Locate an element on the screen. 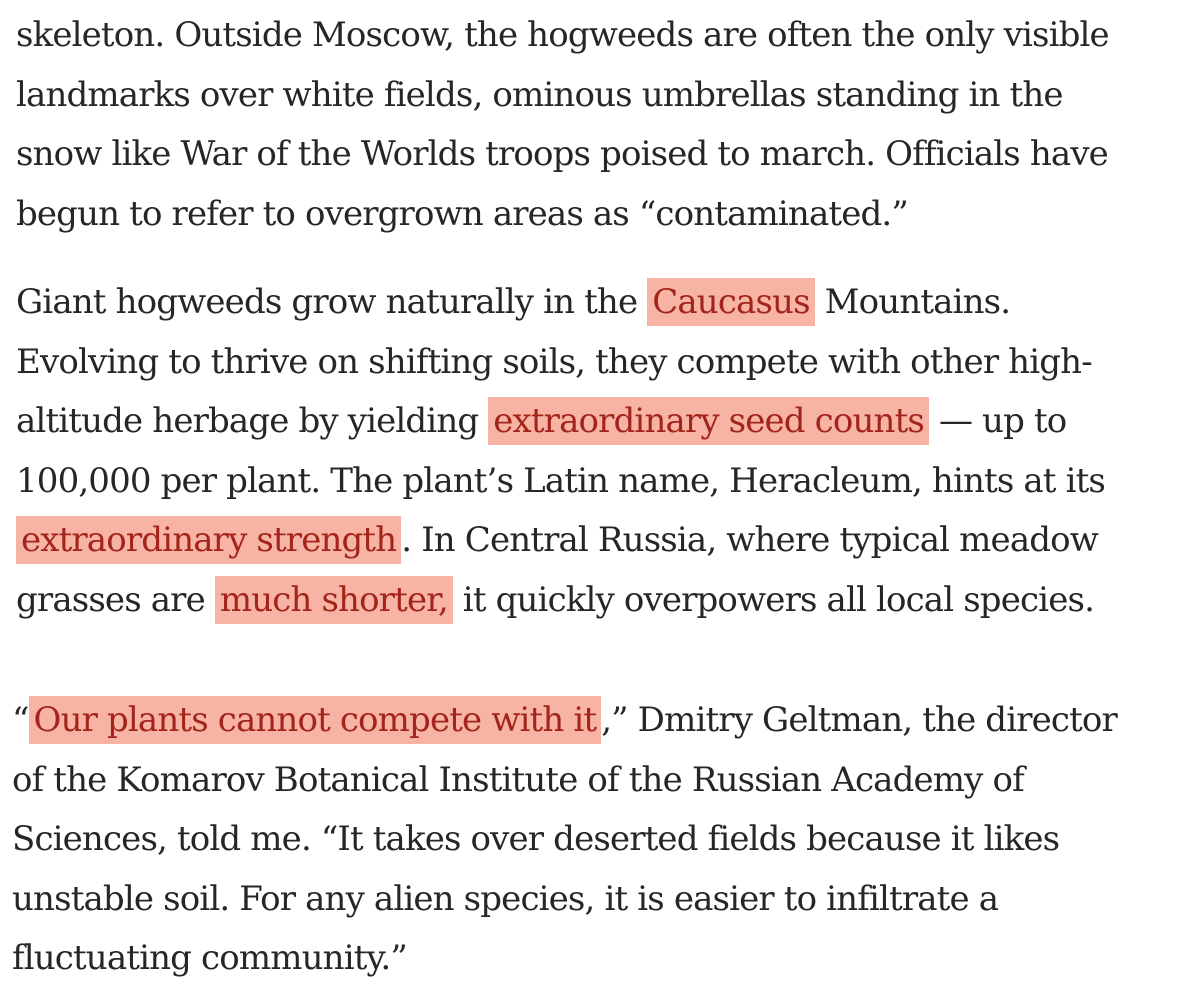 The image size is (1200, 994). text-segment: it quickly overpowers all local species. is located at coordinates (773, 599).